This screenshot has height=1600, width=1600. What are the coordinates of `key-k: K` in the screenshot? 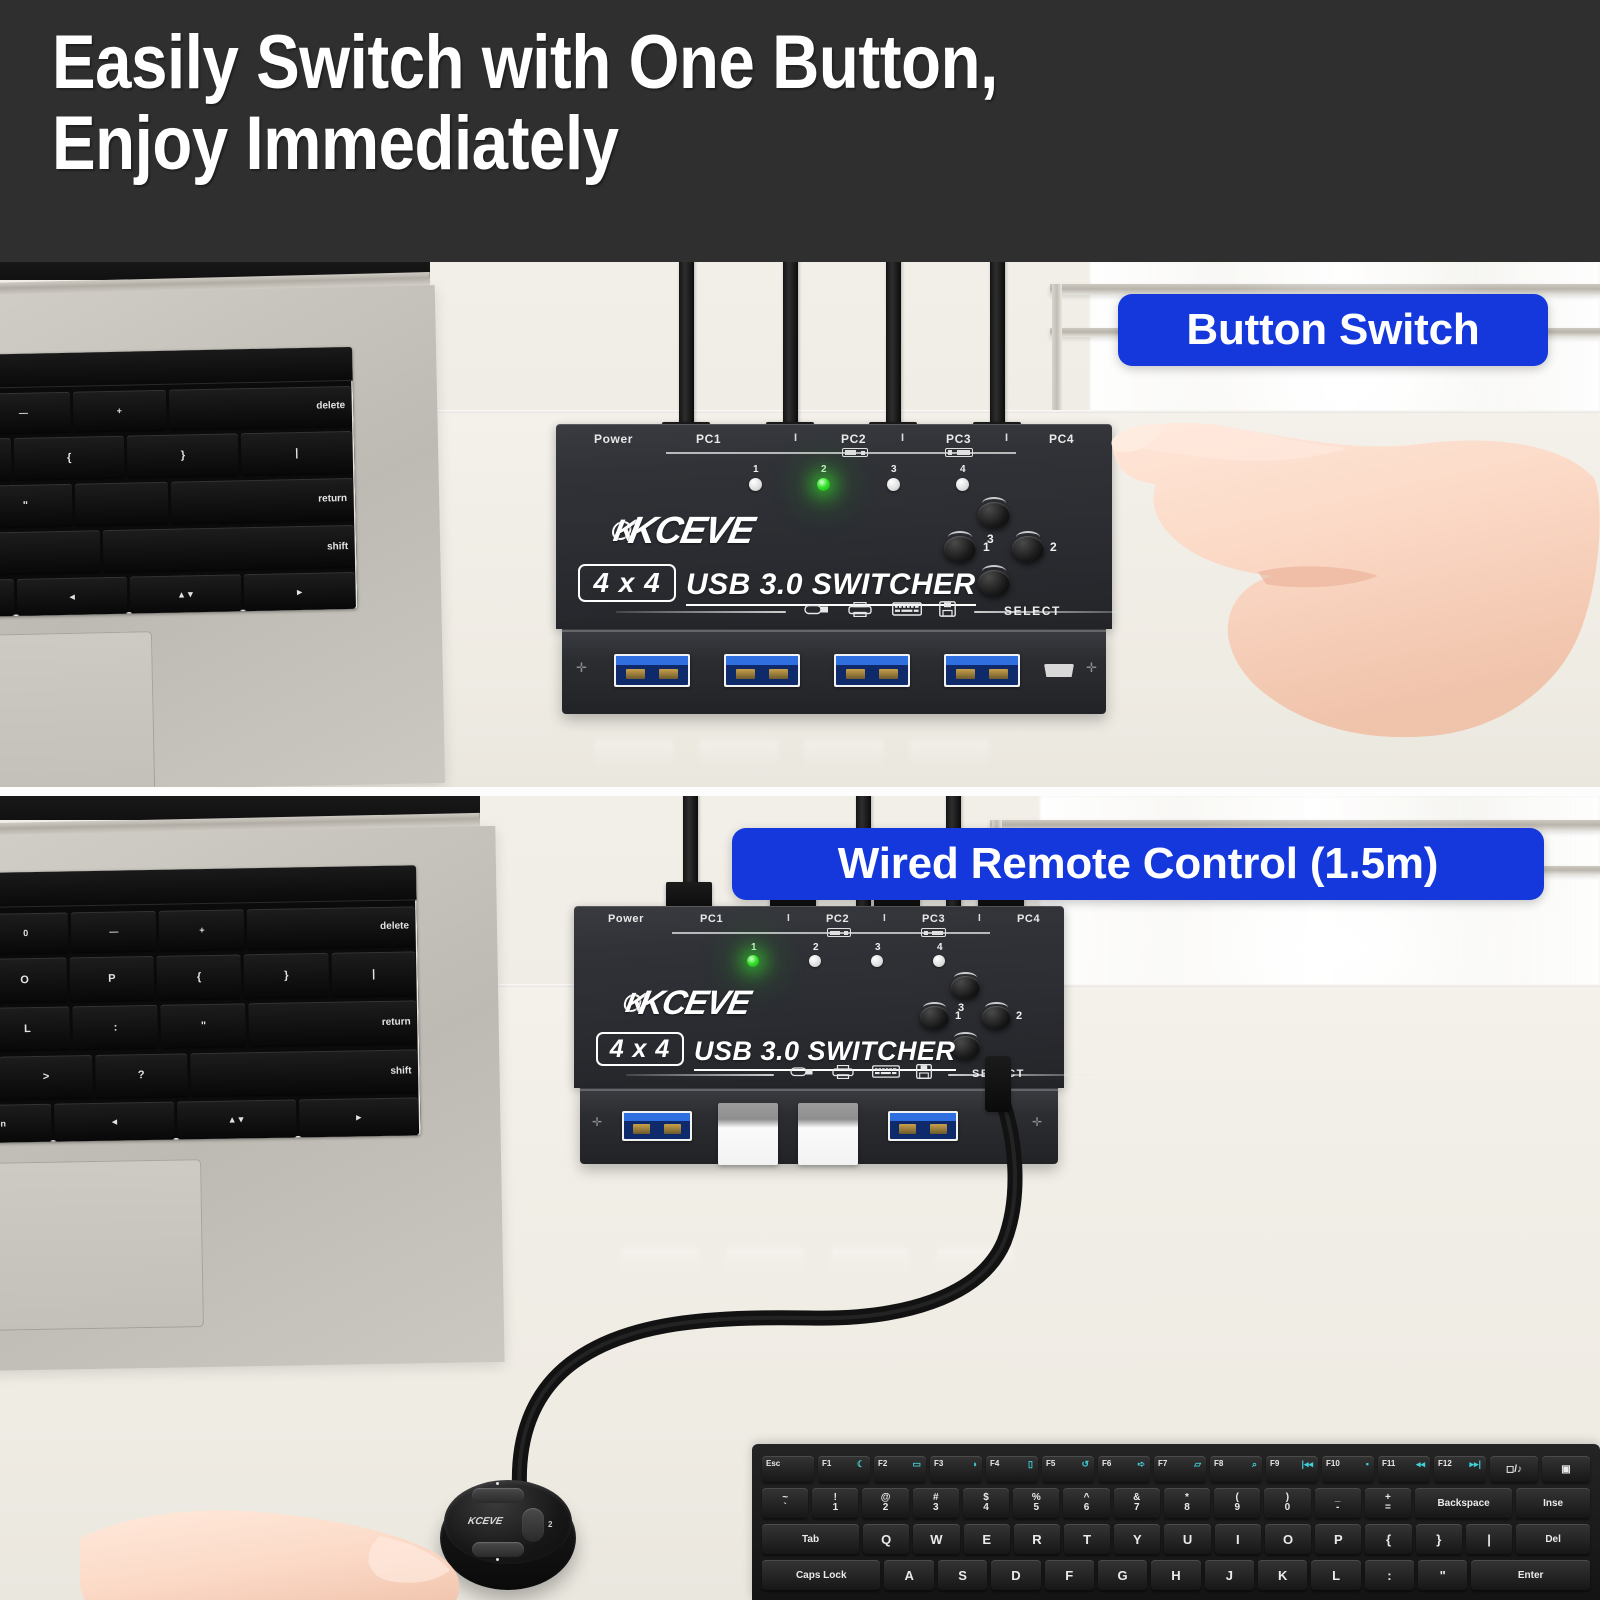 It's located at (1283, 1575).